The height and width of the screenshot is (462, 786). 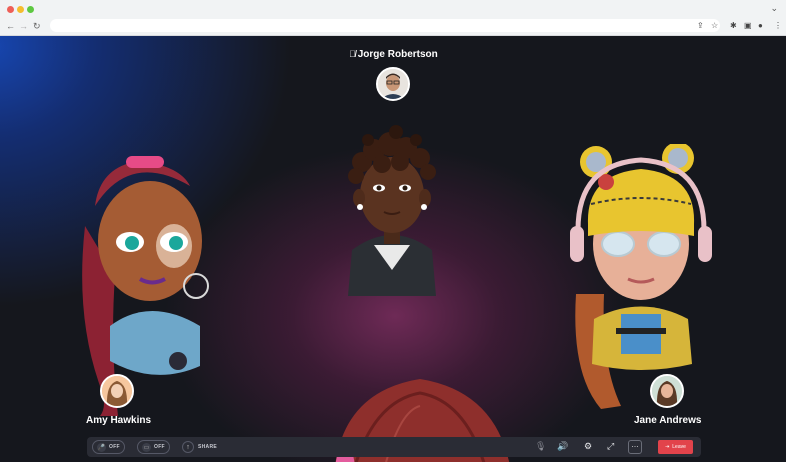 I want to click on extensions-icon: ✱, so click(x=733, y=25).